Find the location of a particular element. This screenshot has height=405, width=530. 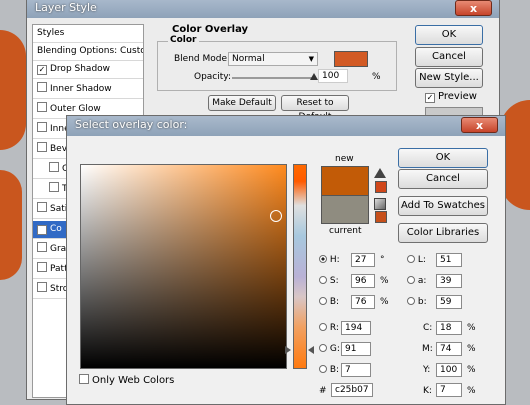

g-radio is located at coordinates (323, 348).